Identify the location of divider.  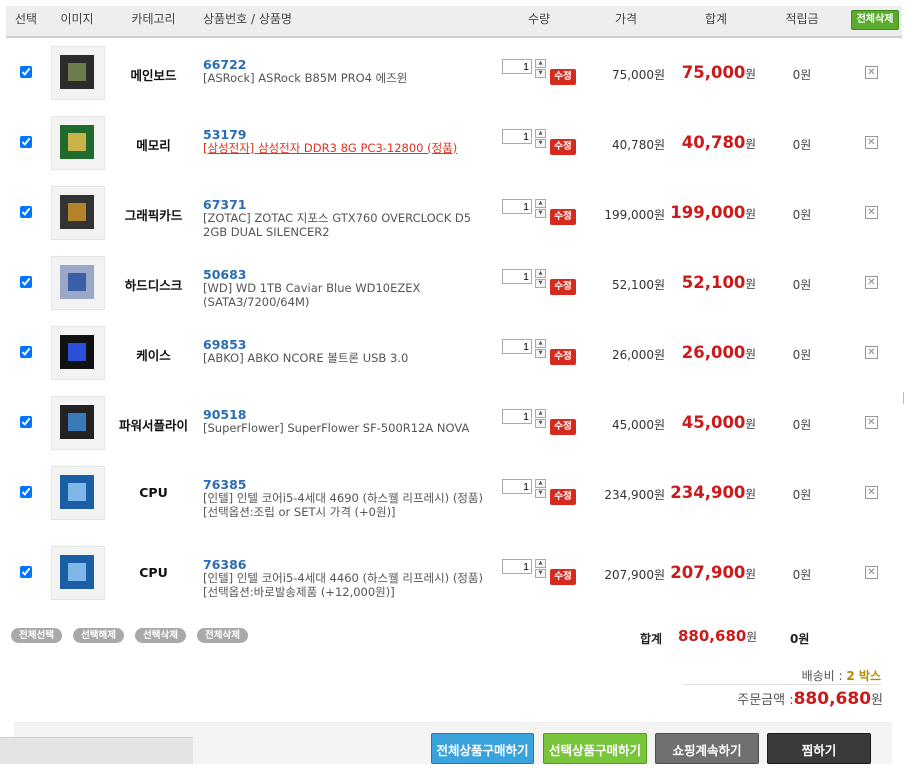
(782, 684).